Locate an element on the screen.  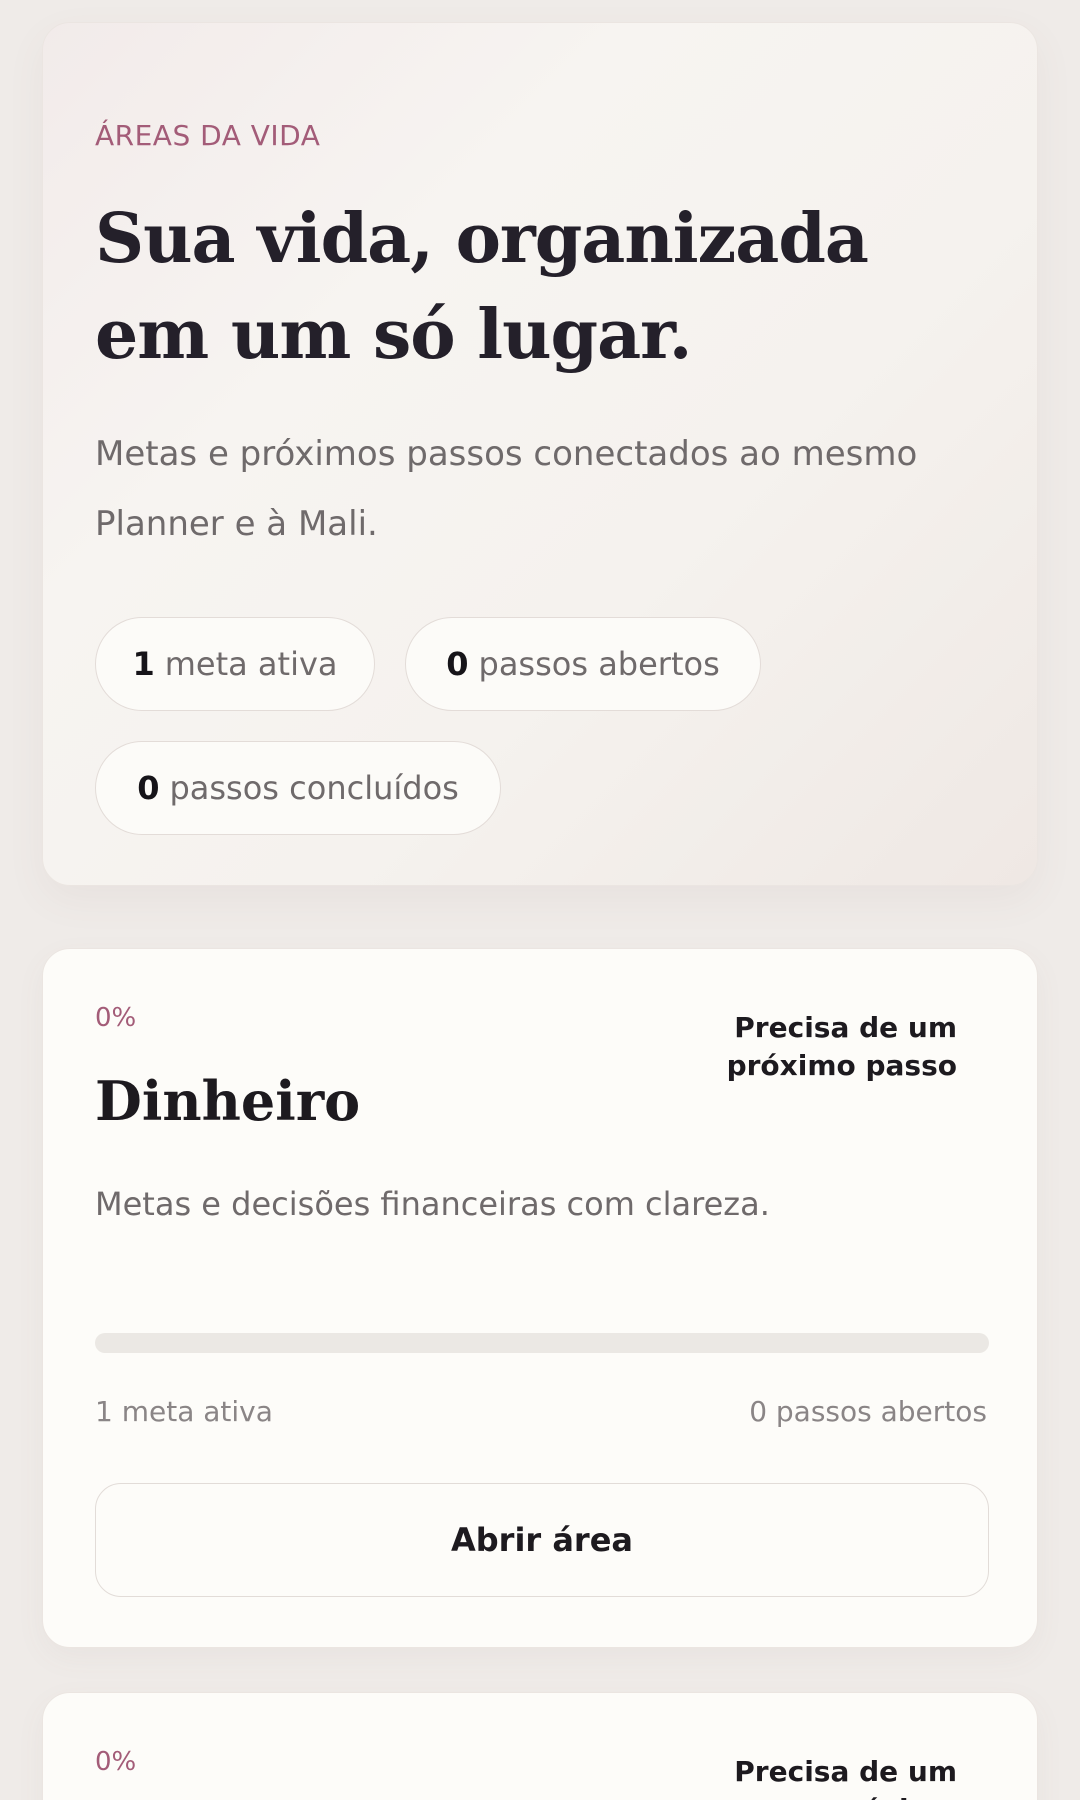
stat-label: meta ativa is located at coordinates (251, 664).